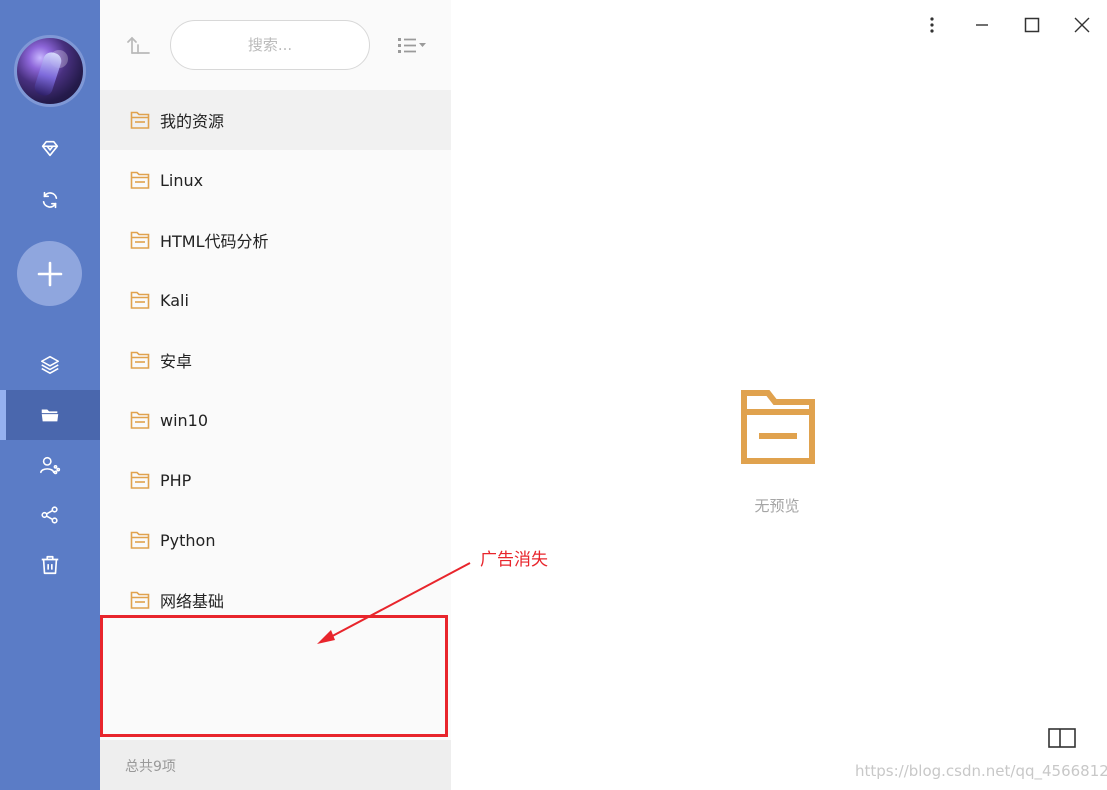  I want to click on split-view-icon, so click(1062, 738).